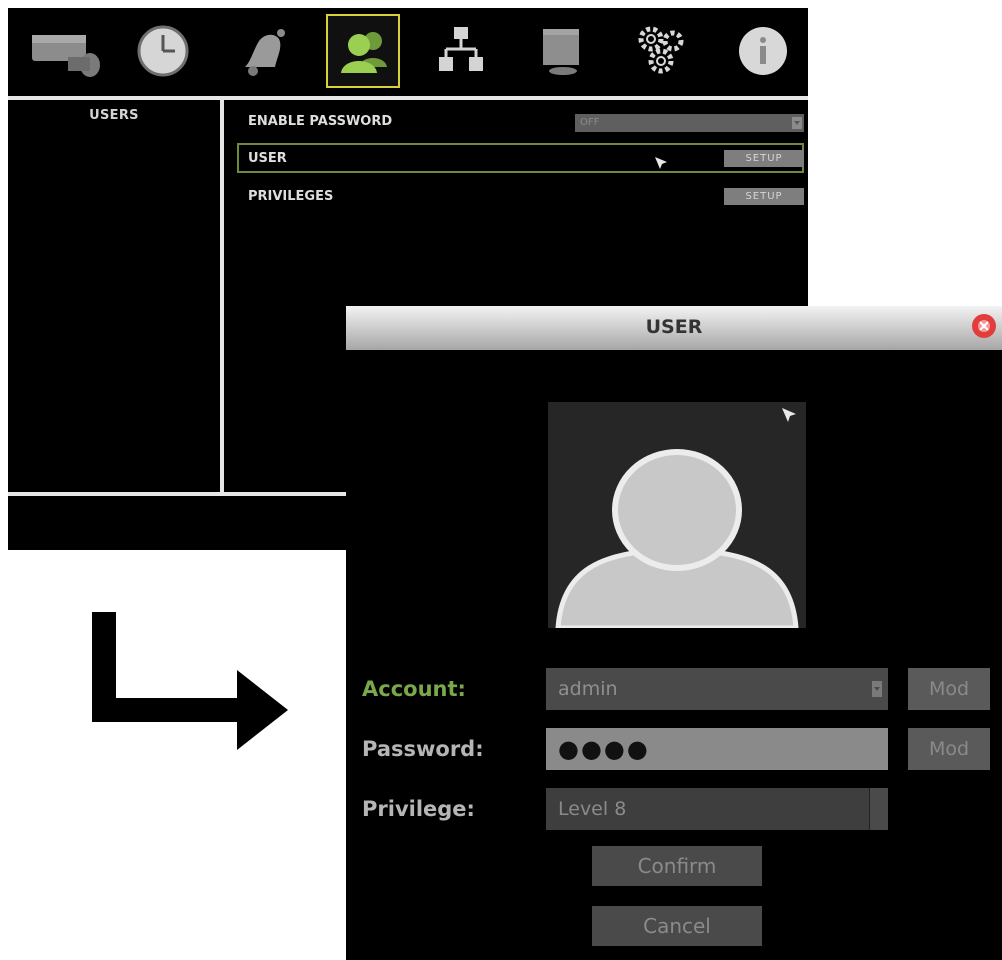 This screenshot has width=1002, height=960. Describe the element at coordinates (949, 689) in the screenshot. I see `account-mod-button: Mod` at that location.